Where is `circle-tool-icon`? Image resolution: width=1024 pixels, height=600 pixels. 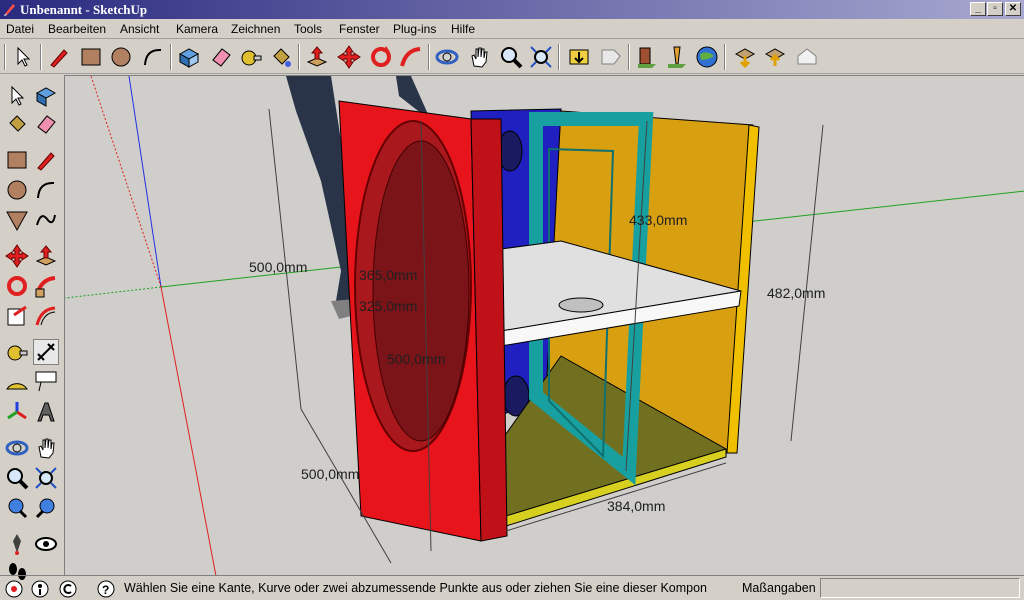
circle-tool-icon is located at coordinates (17, 190).